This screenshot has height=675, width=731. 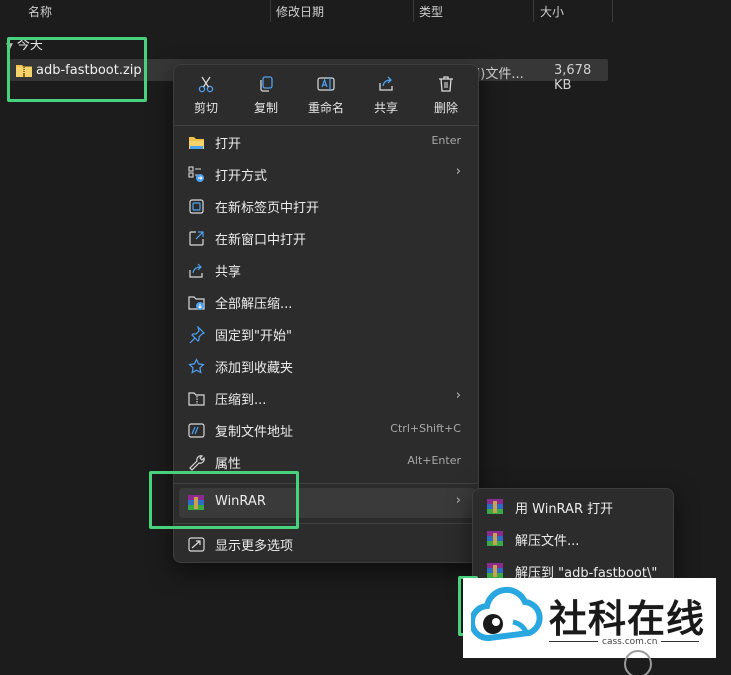 What do you see at coordinates (325, 108) in the screenshot?
I see `rename-label: 重命名` at bounding box center [325, 108].